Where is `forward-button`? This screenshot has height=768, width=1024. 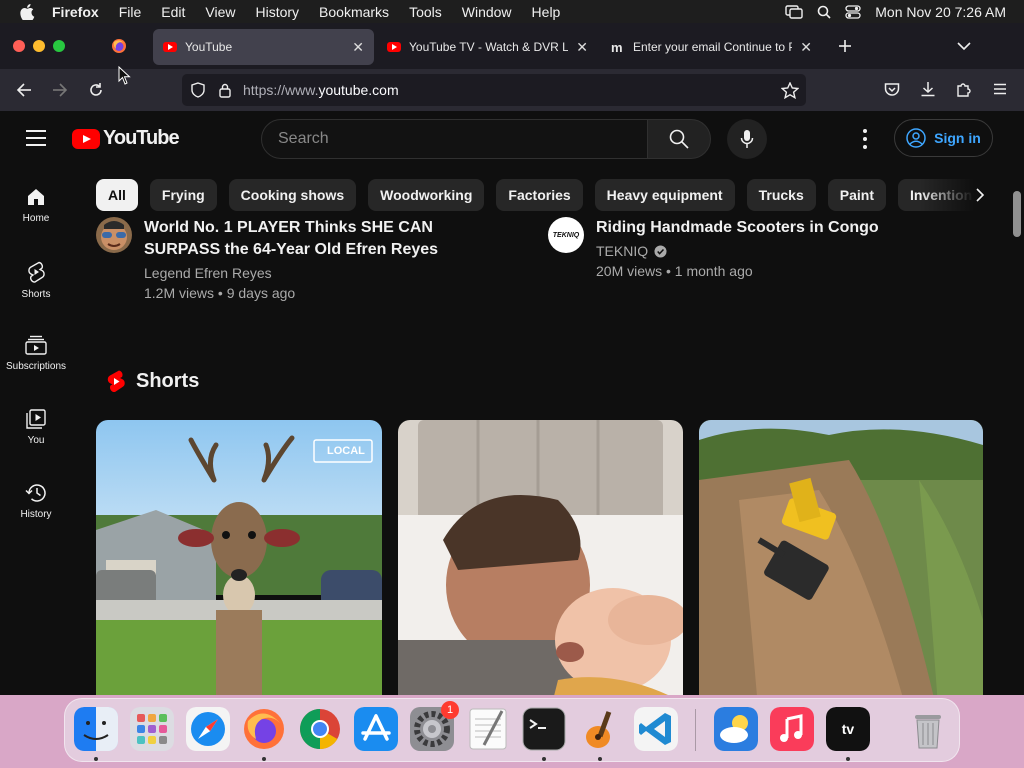 forward-button is located at coordinates (60, 90).